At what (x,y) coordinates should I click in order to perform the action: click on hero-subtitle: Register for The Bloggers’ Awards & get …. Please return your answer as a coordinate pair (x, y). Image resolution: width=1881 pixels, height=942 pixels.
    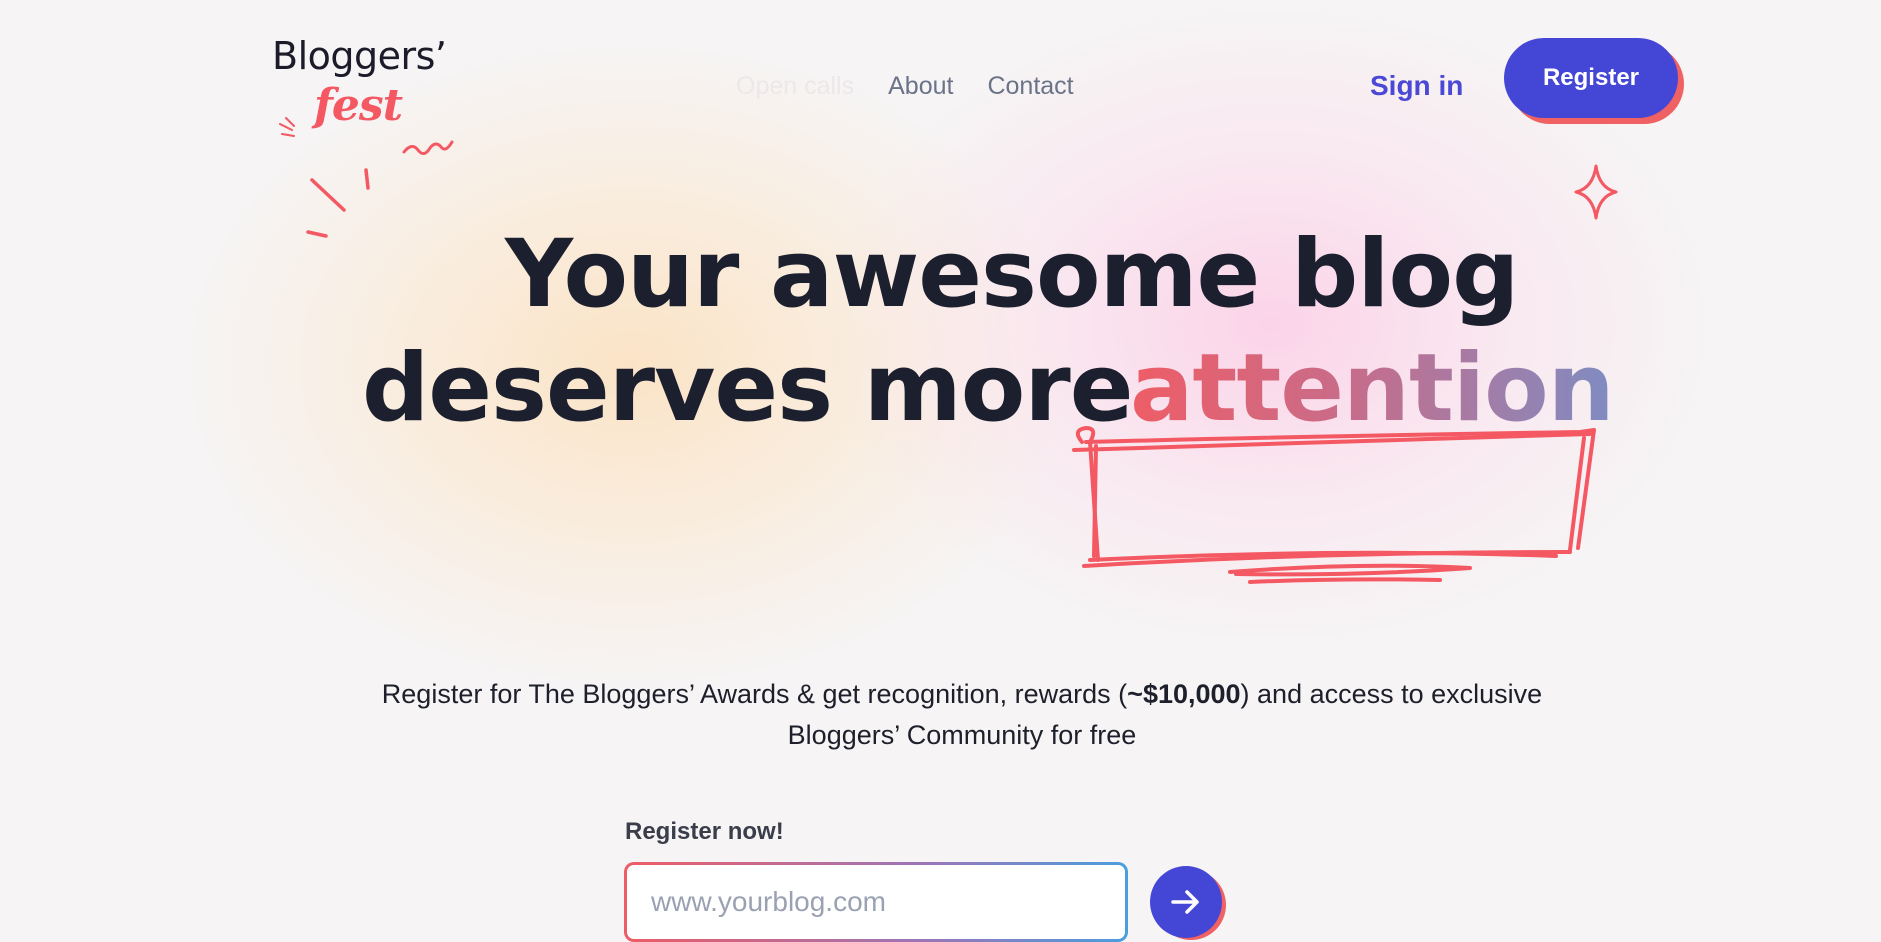
    Looking at the image, I should click on (962, 715).